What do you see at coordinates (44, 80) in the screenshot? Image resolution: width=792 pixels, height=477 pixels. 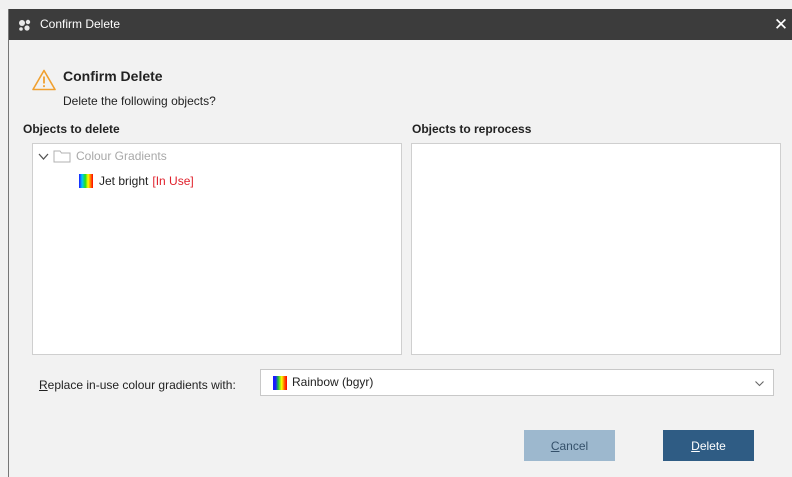 I see `warning-triangle-icon` at bounding box center [44, 80].